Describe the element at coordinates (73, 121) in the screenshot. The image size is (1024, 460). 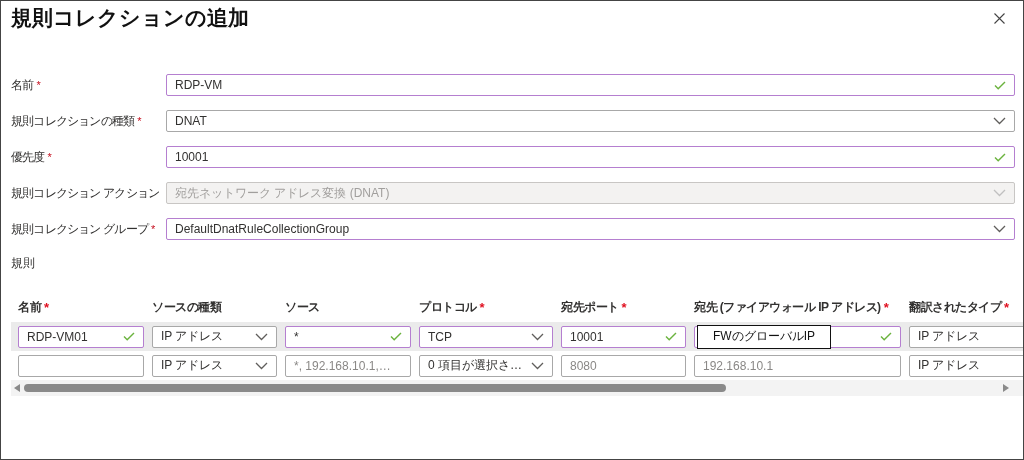
I see `field-label: 規則コレクションの種類` at that location.